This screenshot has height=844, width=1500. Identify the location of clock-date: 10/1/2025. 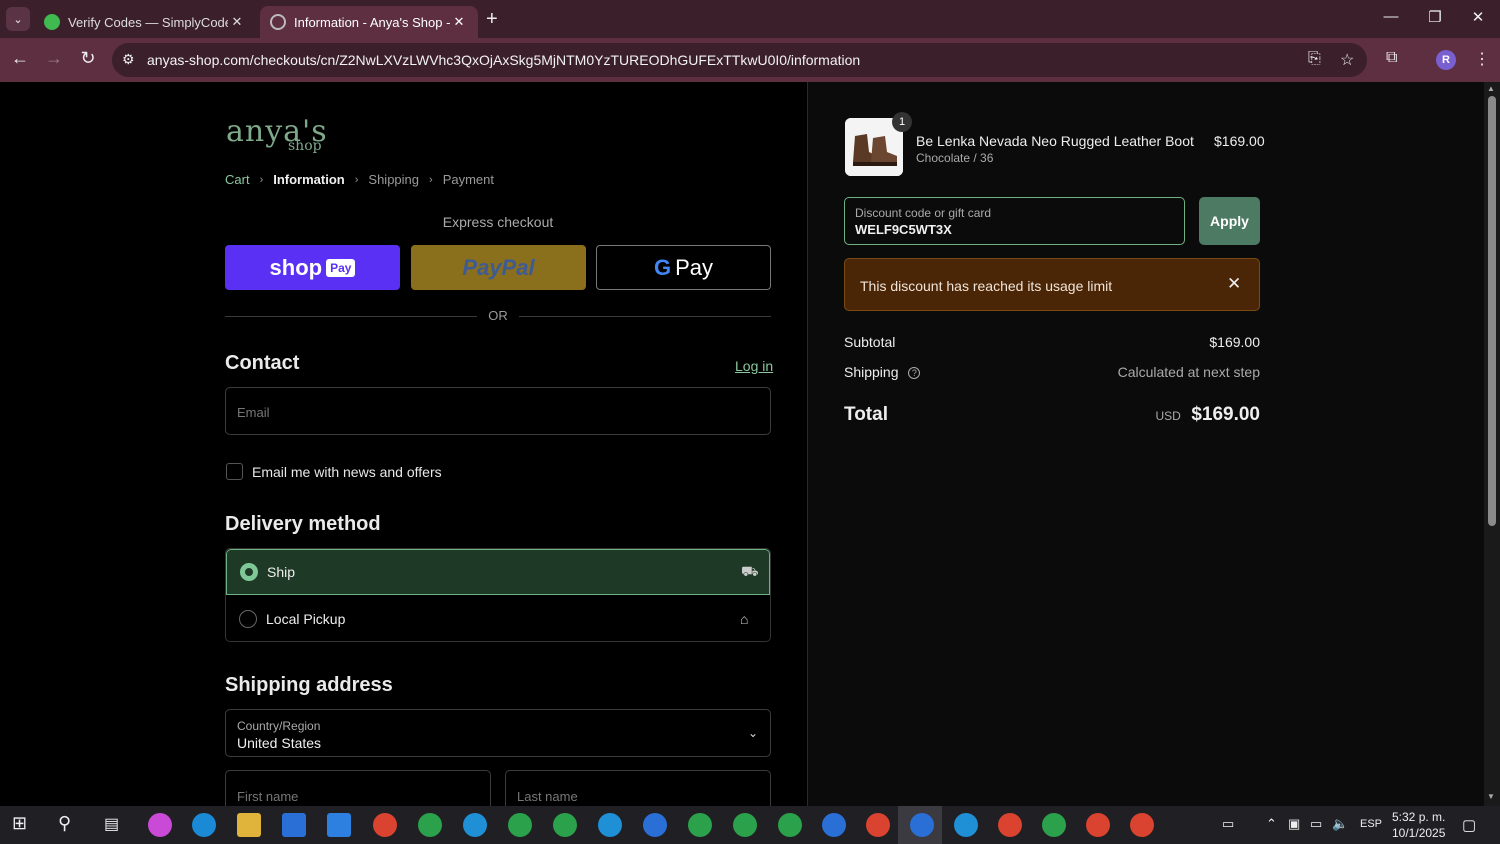
(1419, 833).